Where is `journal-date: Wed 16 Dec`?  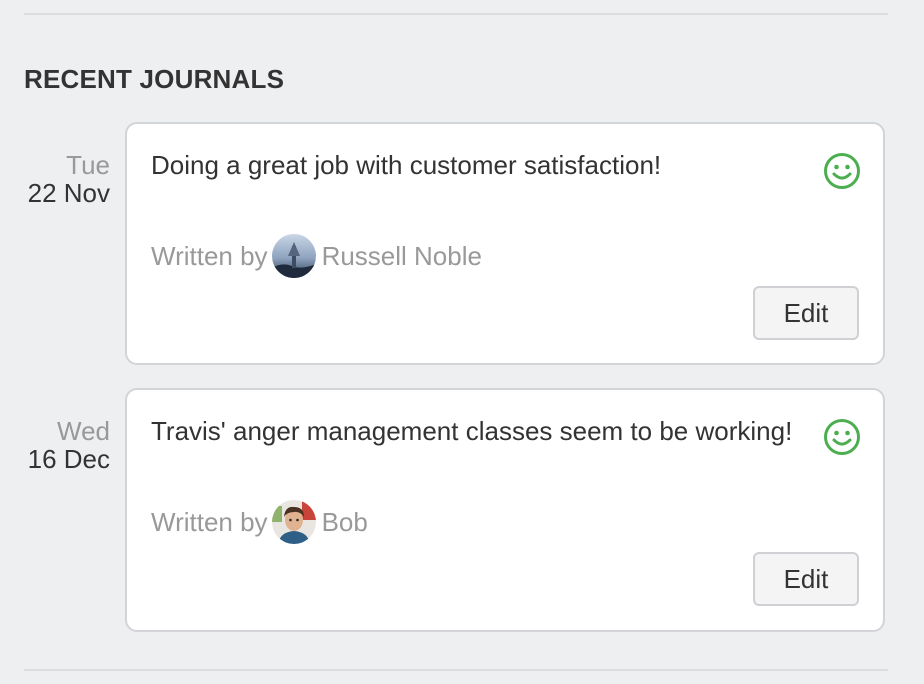 journal-date: Wed 16 Dec is located at coordinates (55, 445).